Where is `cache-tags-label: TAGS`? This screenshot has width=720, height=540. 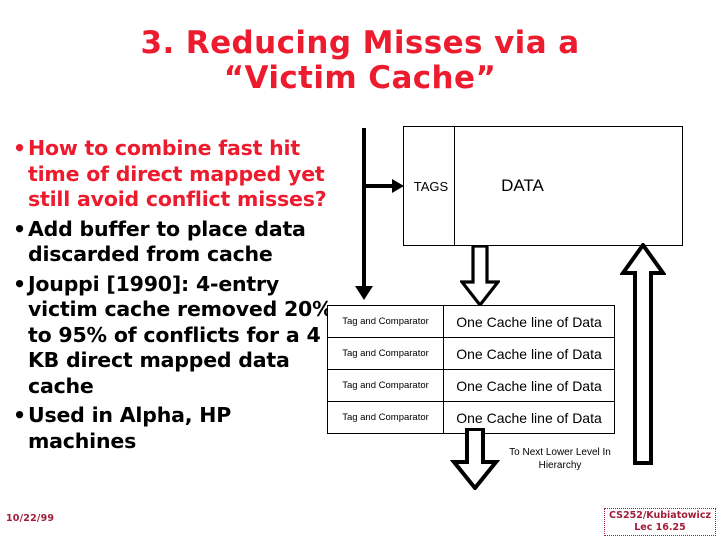 cache-tags-label: TAGS is located at coordinates (431, 186).